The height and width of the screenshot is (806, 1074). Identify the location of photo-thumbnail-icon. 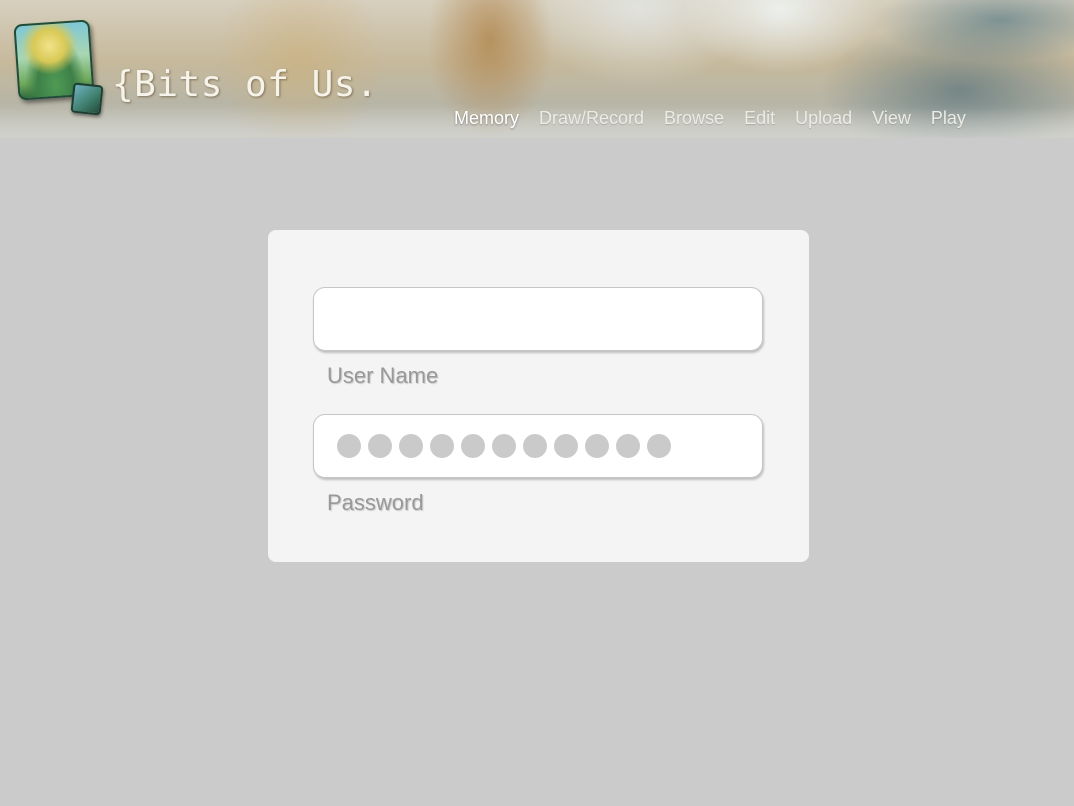
(87, 99).